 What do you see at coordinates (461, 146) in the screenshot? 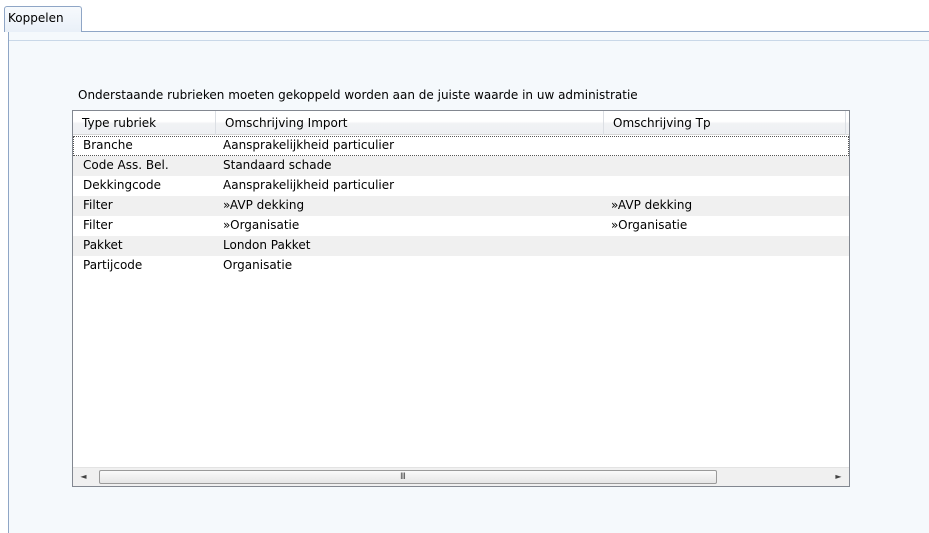
I see `table-row: Branche Aansprakelijkheid particulier` at bounding box center [461, 146].